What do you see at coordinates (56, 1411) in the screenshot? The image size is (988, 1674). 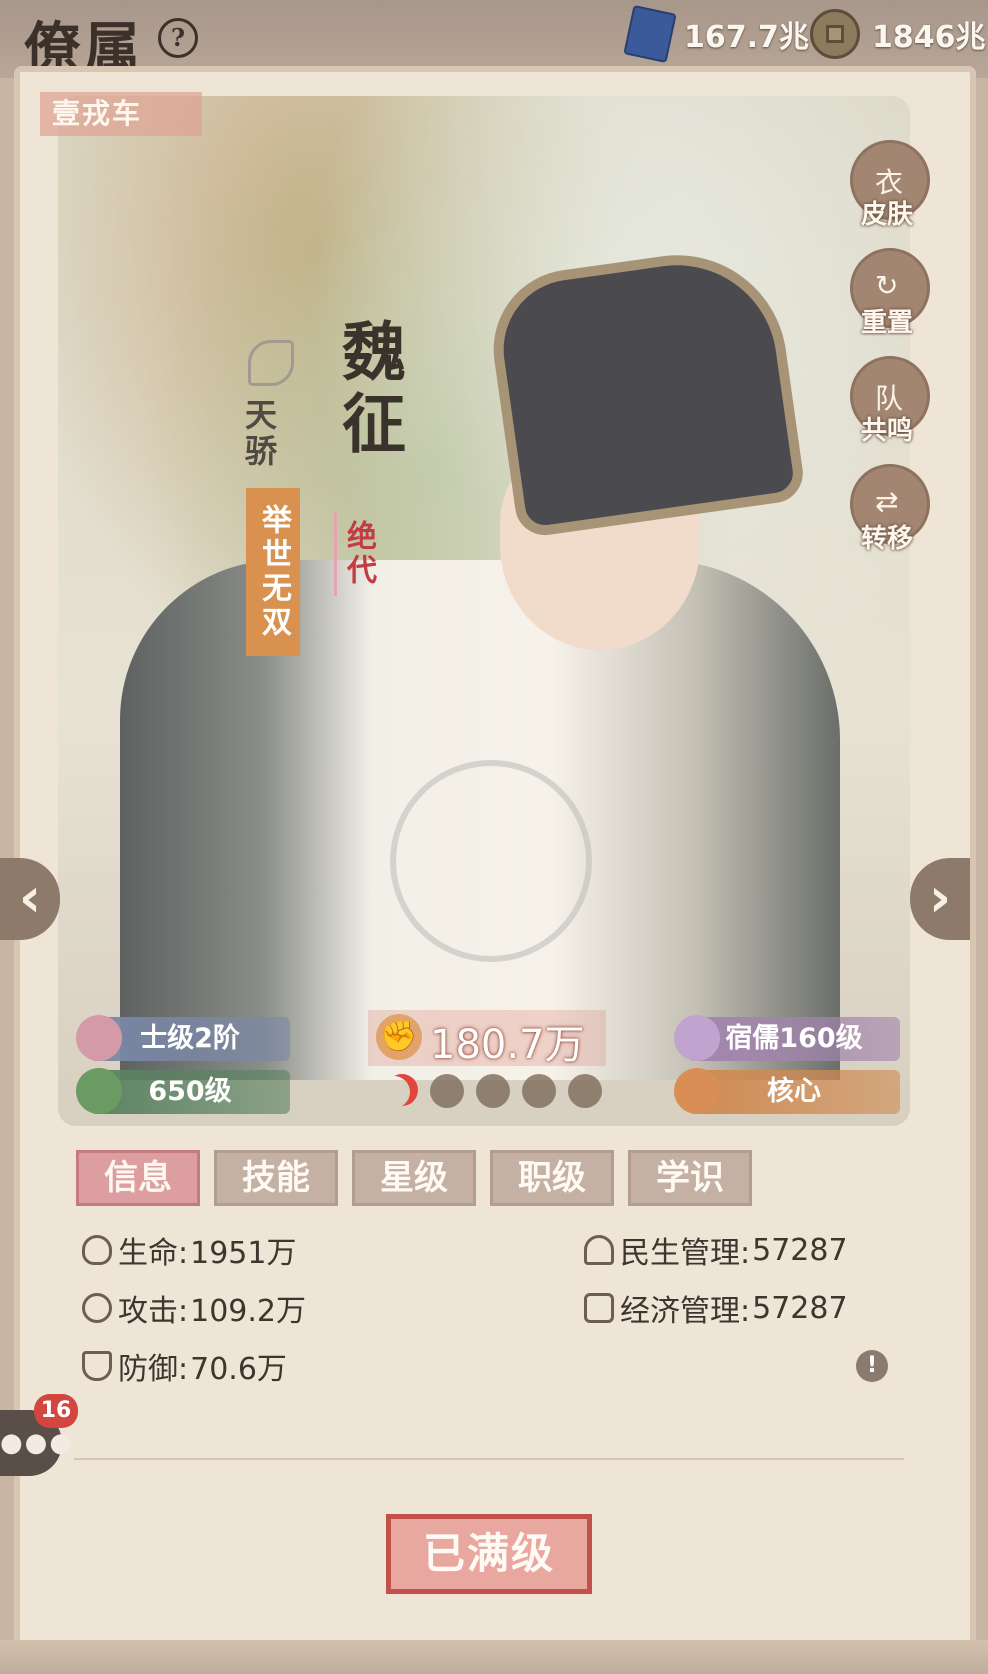 I see `chat-badge: 16` at bounding box center [56, 1411].